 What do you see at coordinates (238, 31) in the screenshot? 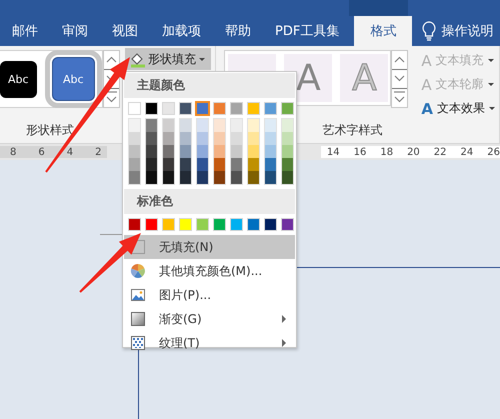
I see `ribbon-tab: 帮助` at bounding box center [238, 31].